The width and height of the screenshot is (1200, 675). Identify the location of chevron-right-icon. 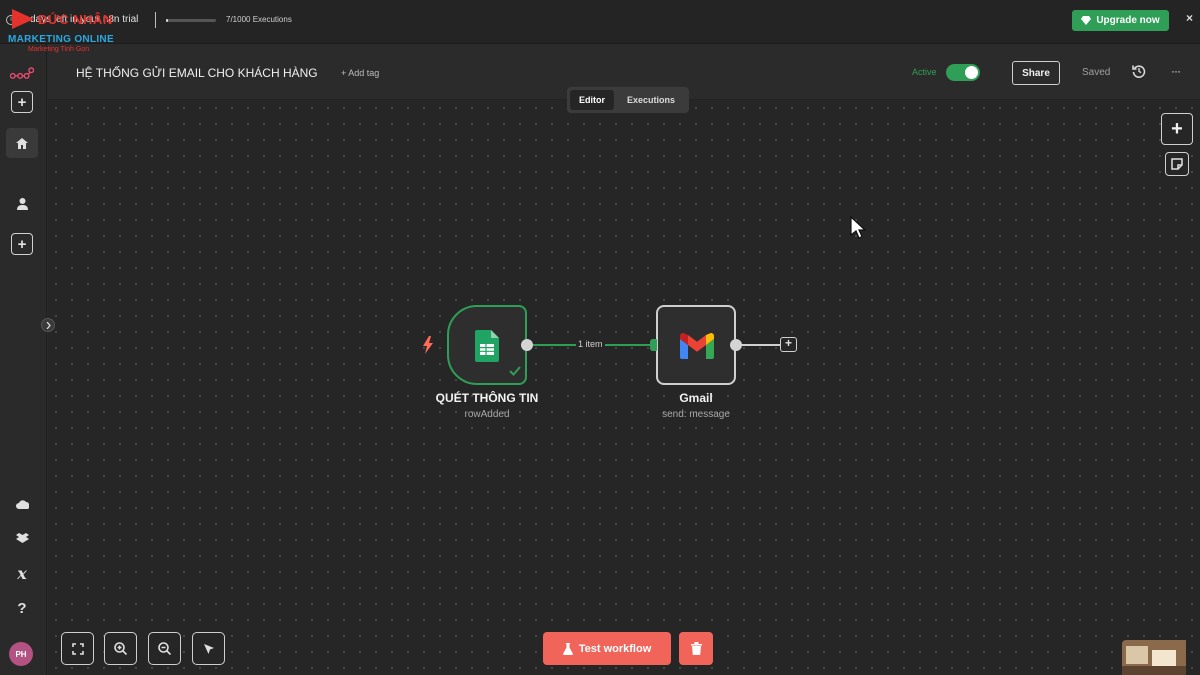
(48, 325).